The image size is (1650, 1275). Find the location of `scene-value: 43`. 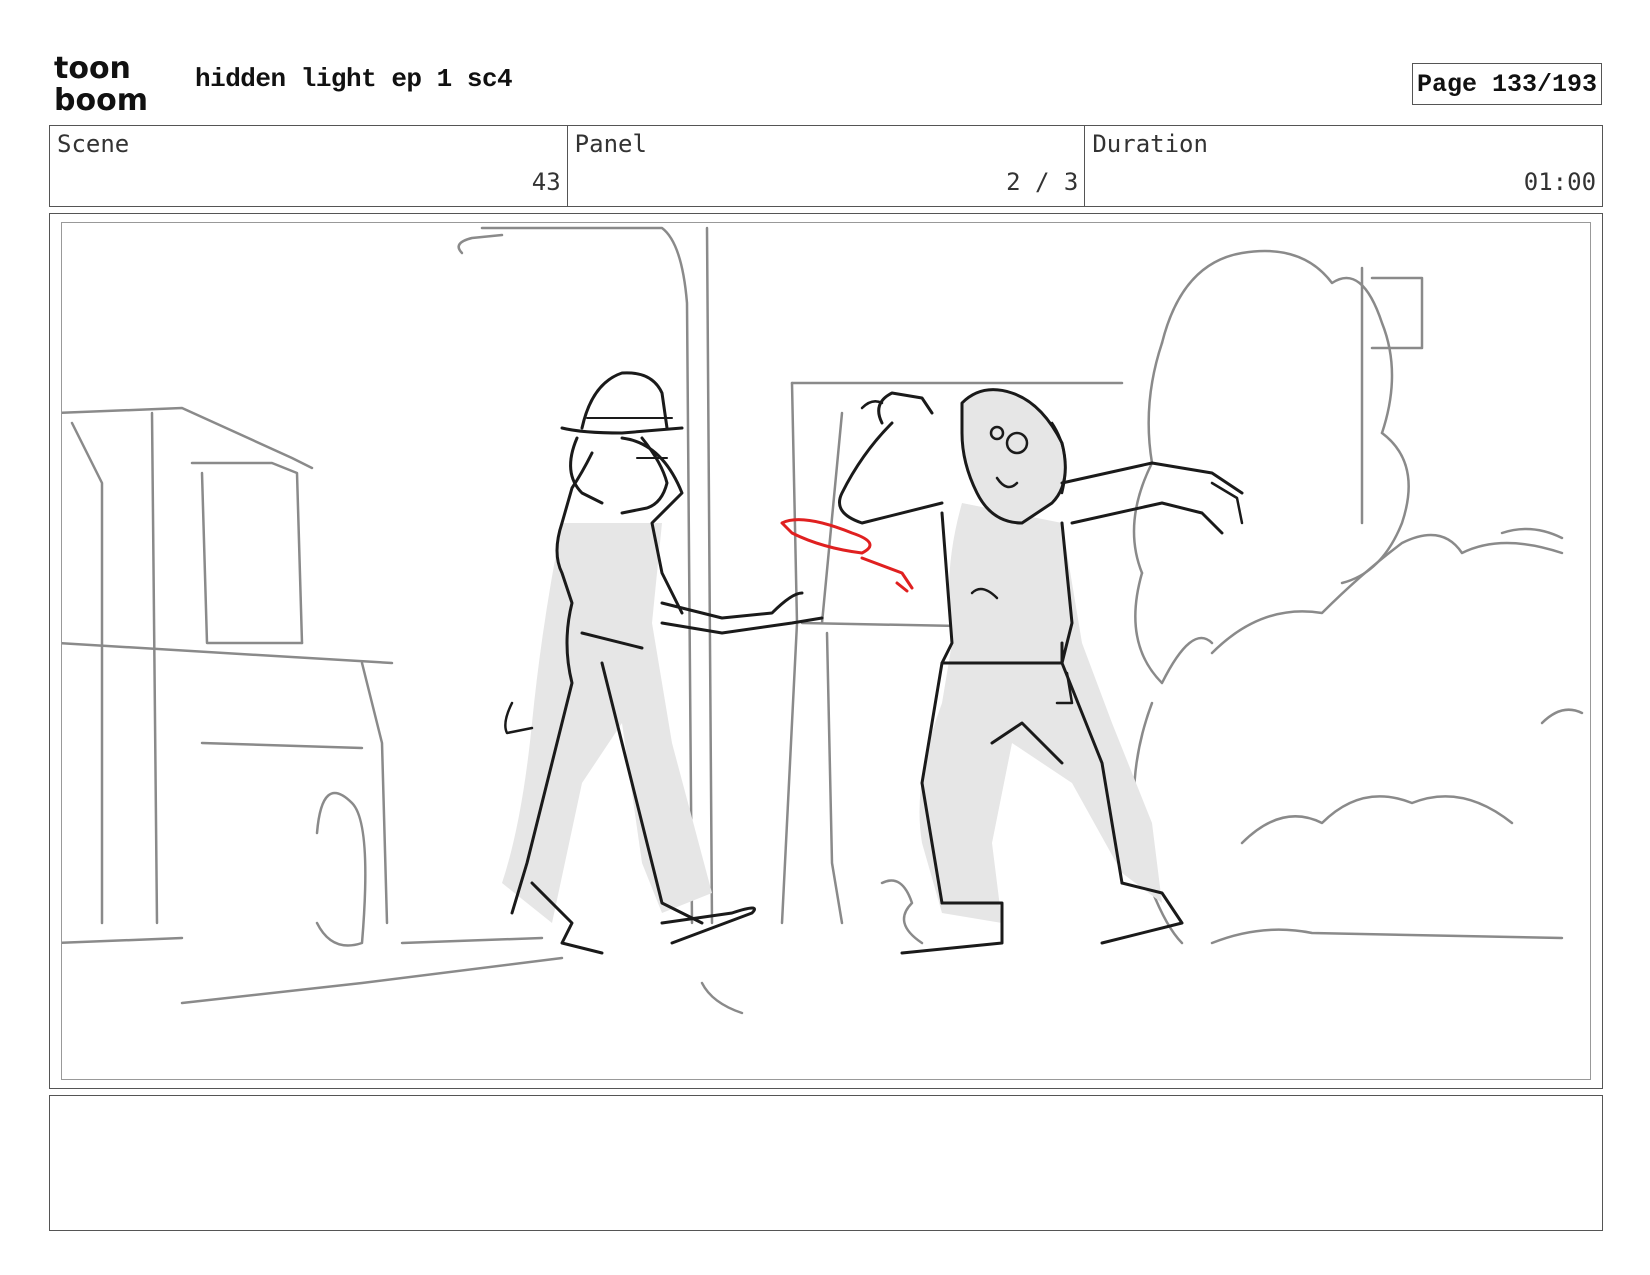

scene-value: 43 is located at coordinates (546, 182).